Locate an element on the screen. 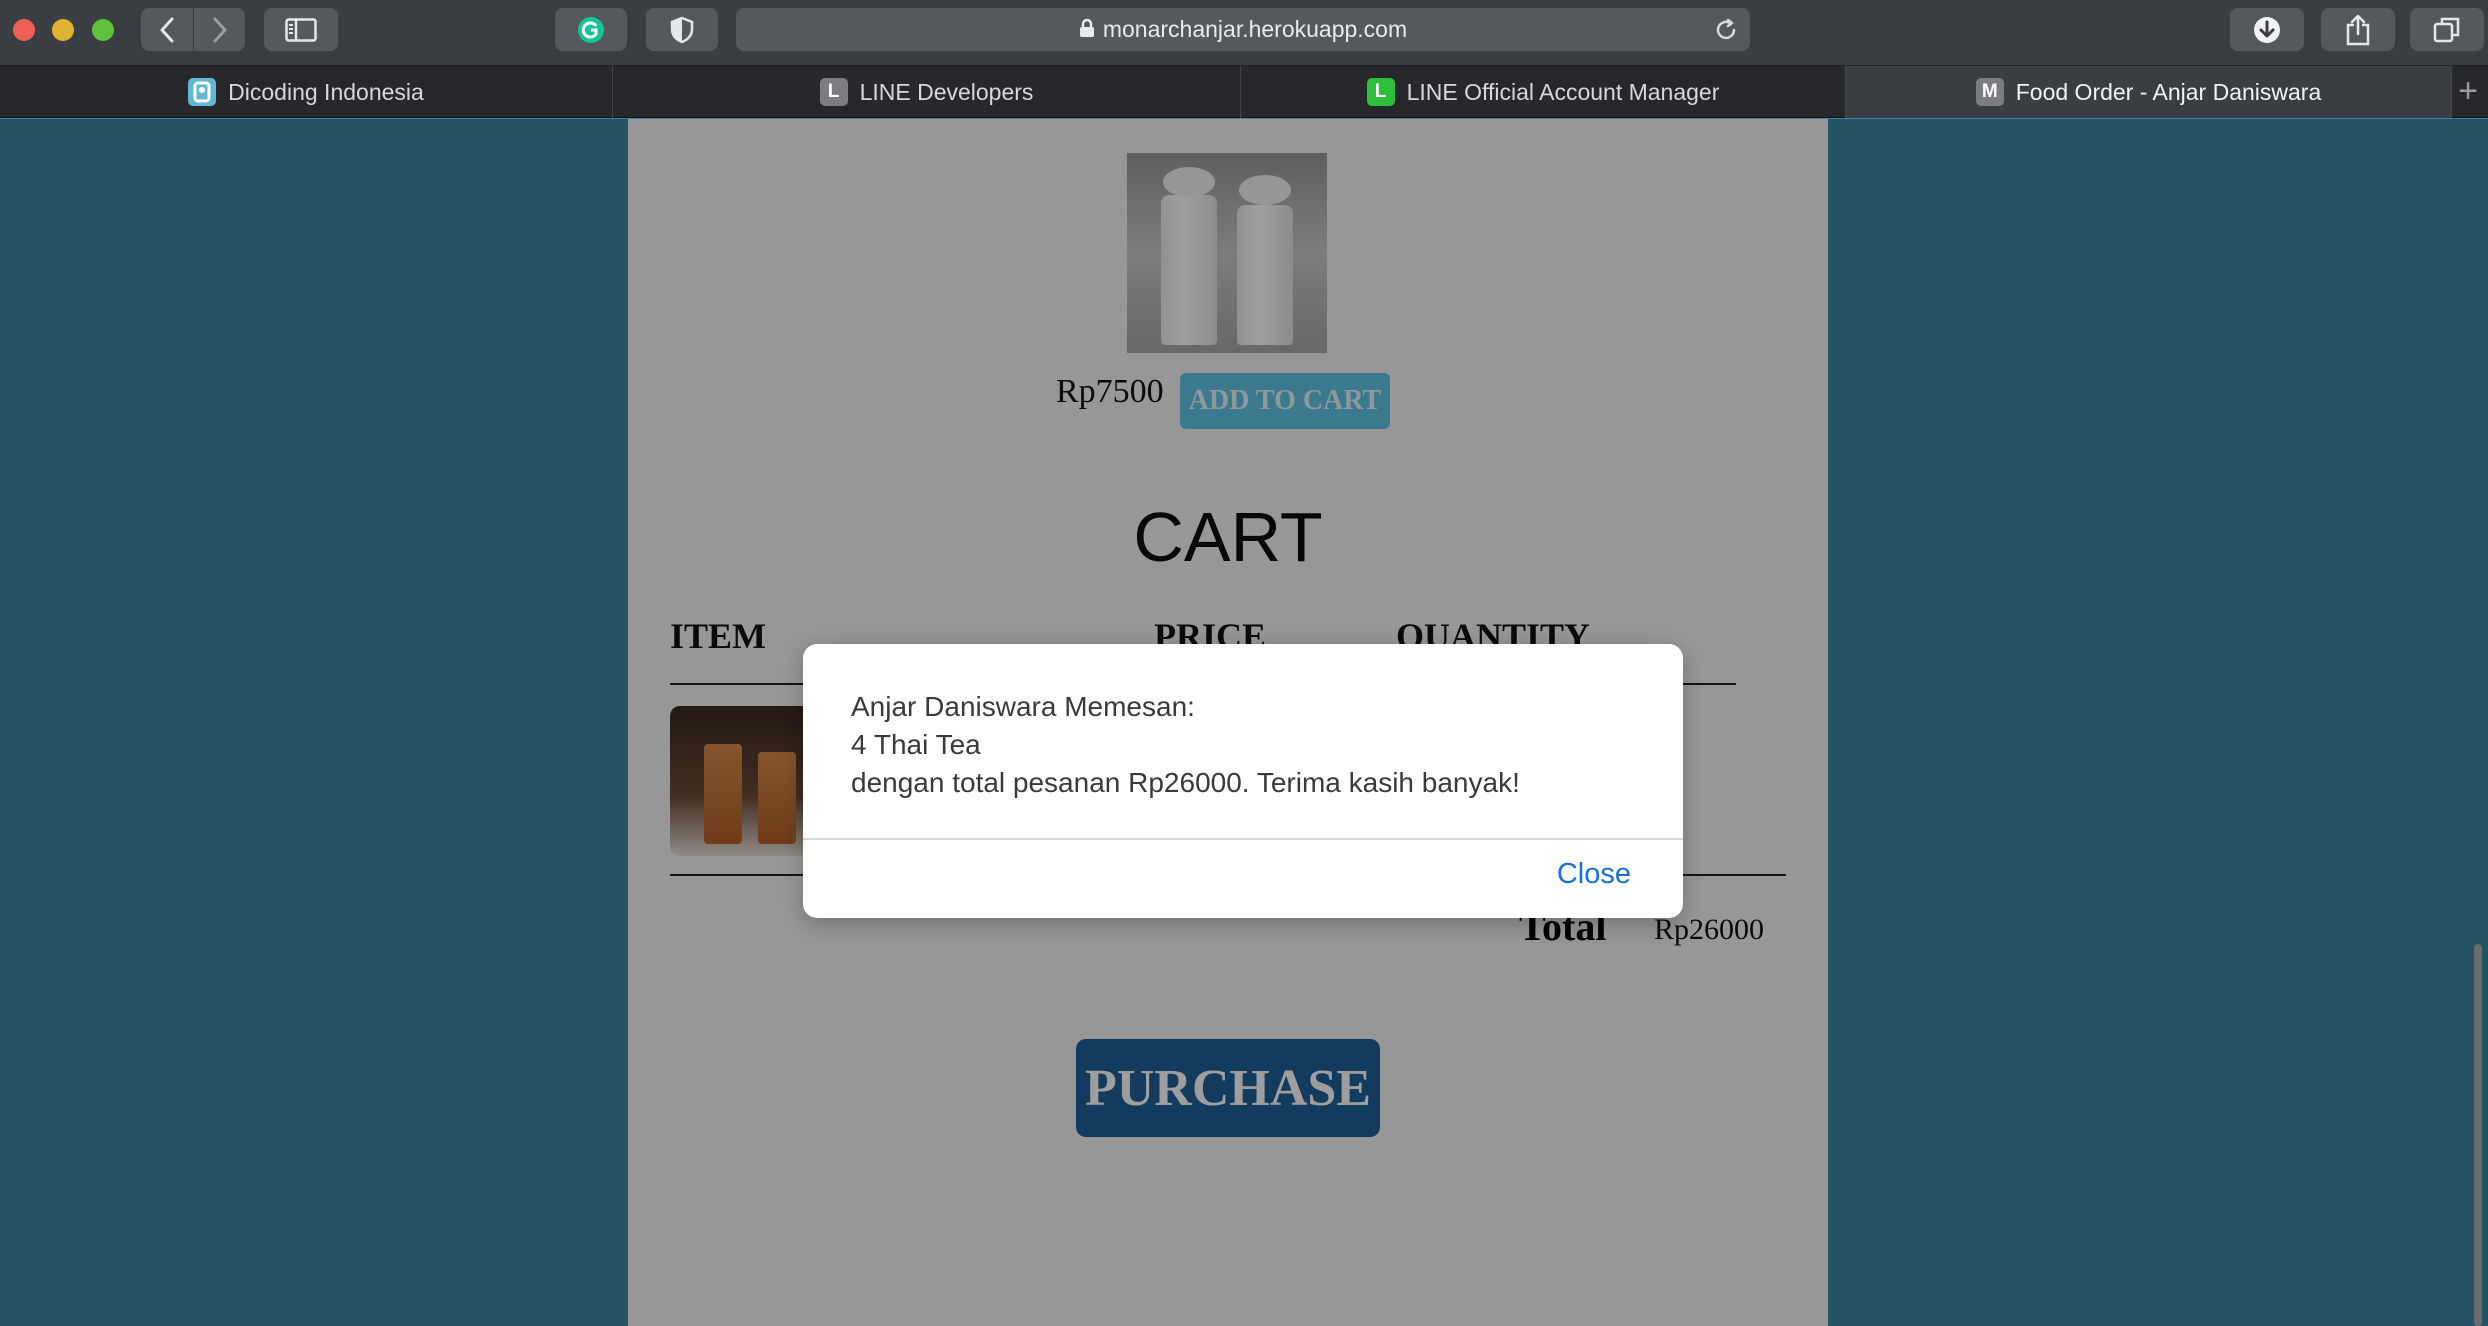  sidebar-icon is located at coordinates (301, 29).